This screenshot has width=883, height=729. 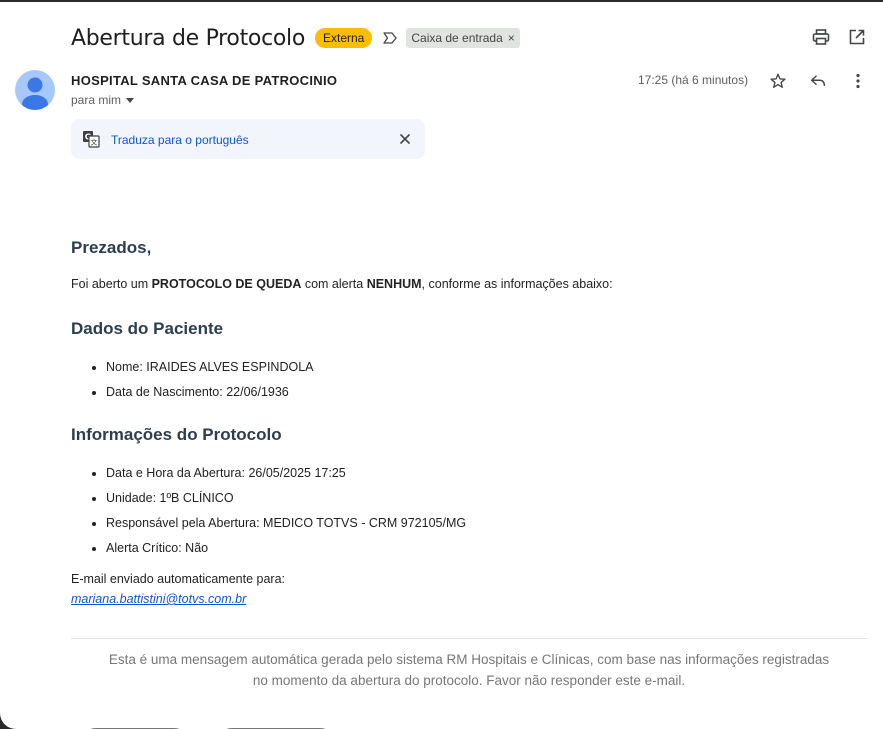 What do you see at coordinates (35, 93) in the screenshot?
I see `default-avatar-icon` at bounding box center [35, 93].